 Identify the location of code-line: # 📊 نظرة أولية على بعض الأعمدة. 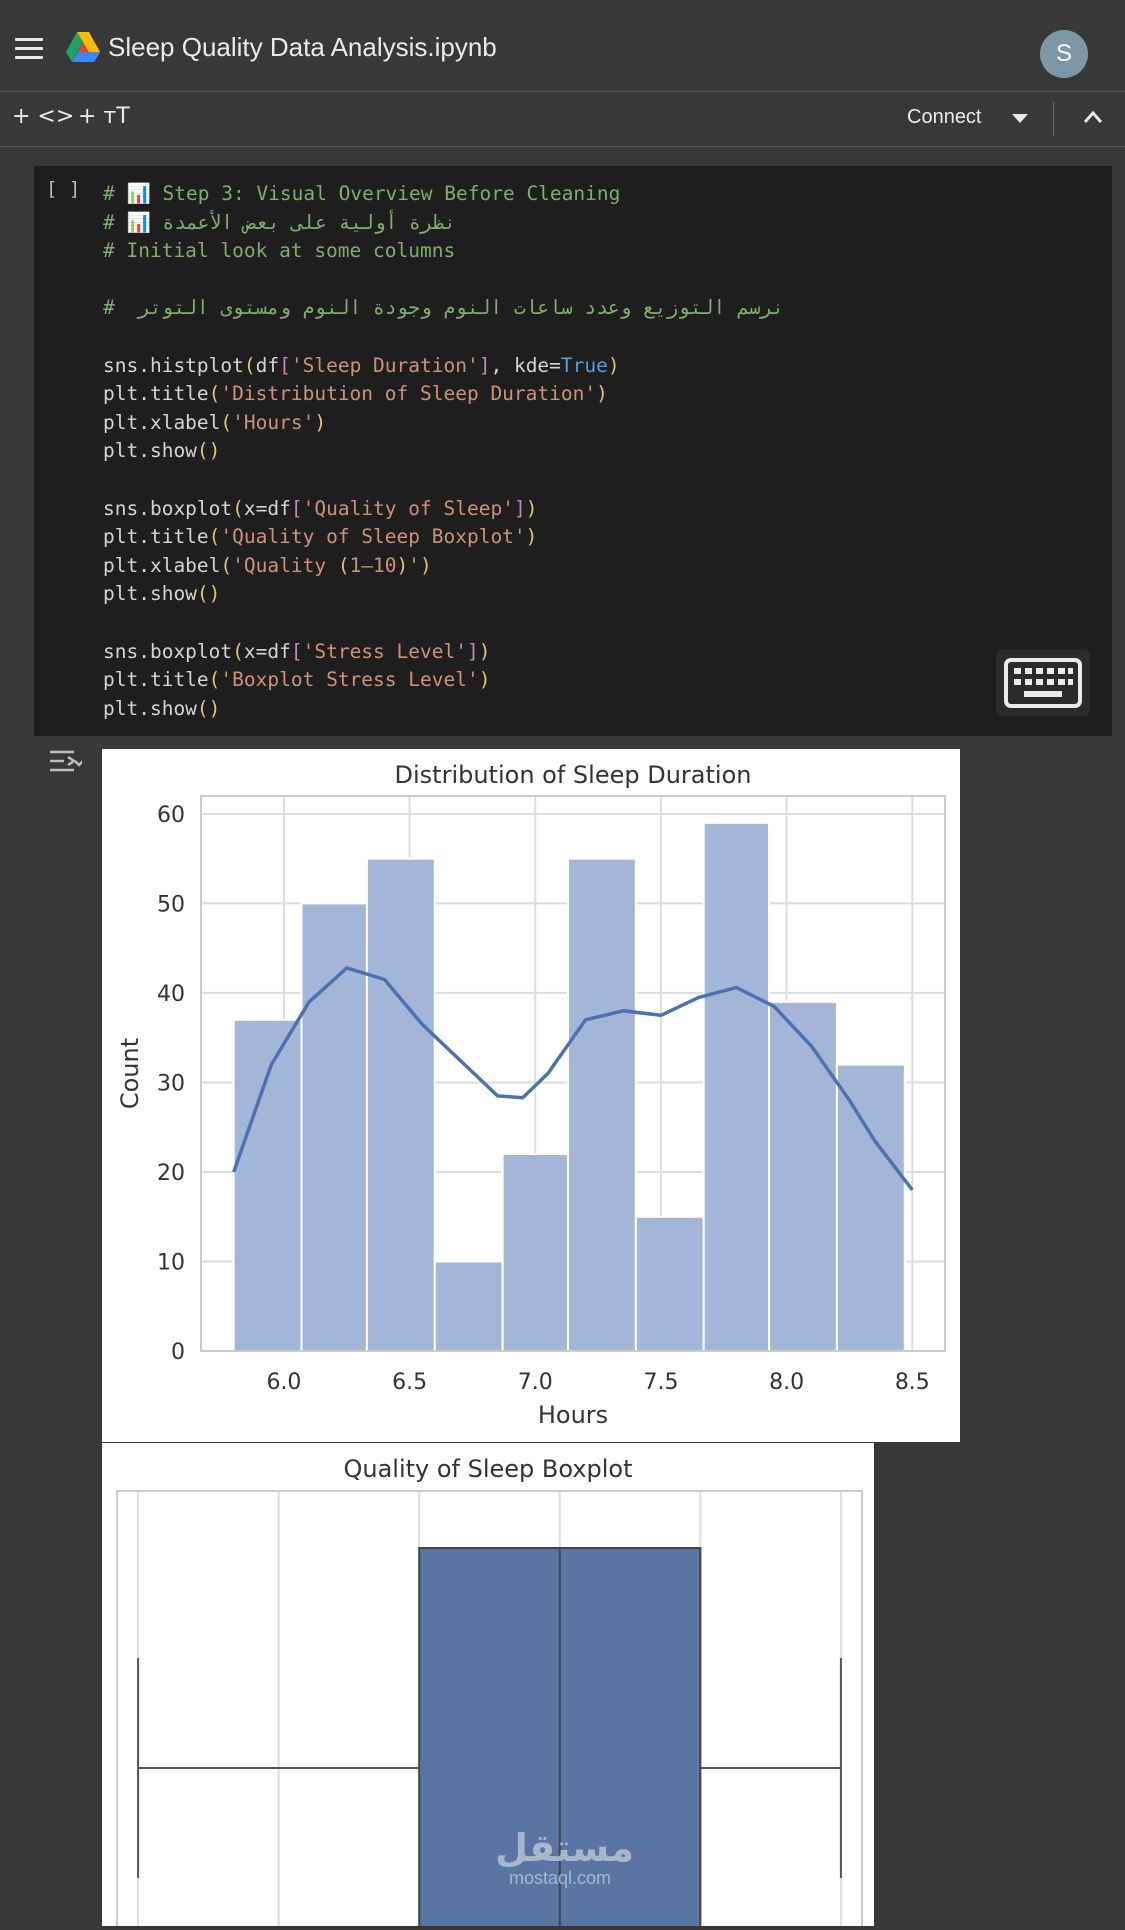
(279, 222).